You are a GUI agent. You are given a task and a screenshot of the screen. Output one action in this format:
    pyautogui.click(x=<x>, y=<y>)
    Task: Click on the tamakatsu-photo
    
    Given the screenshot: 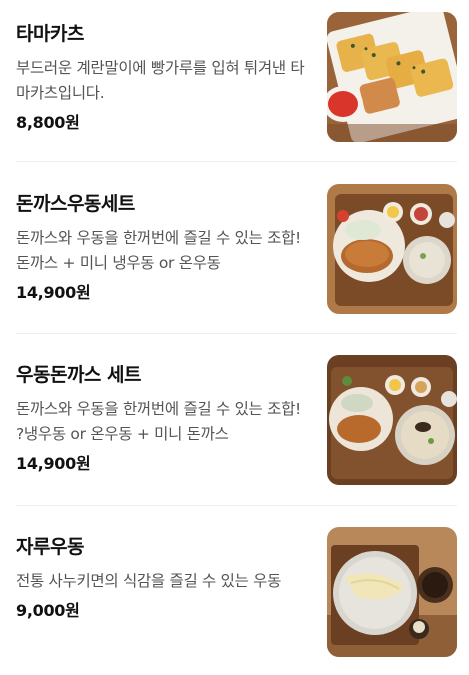 What is the action you would take?
    pyautogui.click(x=392, y=77)
    